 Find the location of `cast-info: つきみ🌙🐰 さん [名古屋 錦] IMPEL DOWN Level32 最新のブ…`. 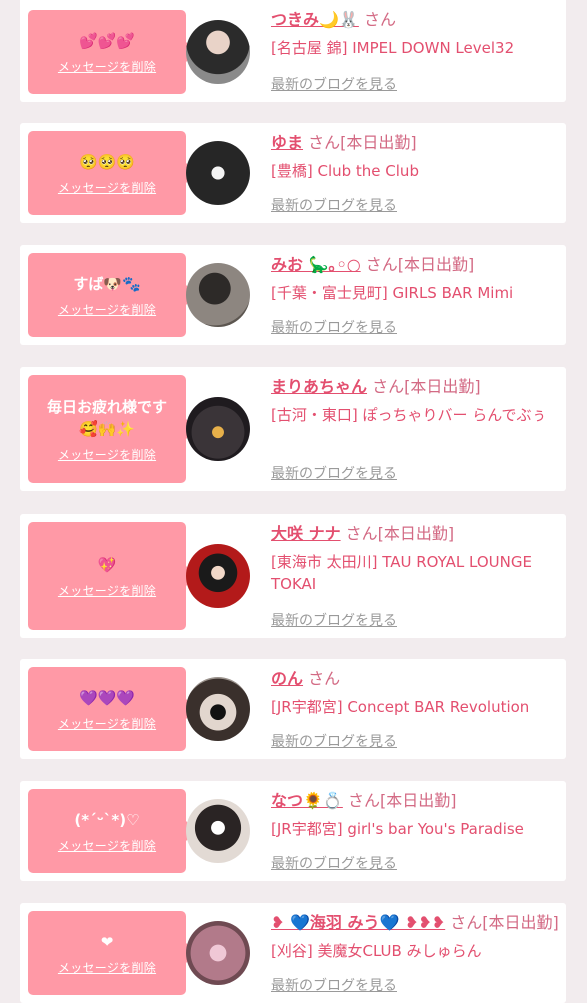

cast-info: つきみ🌙🐰 さん [名古屋 錦] IMPEL DOWN Level32 最新のブ… is located at coordinates (416, 51).